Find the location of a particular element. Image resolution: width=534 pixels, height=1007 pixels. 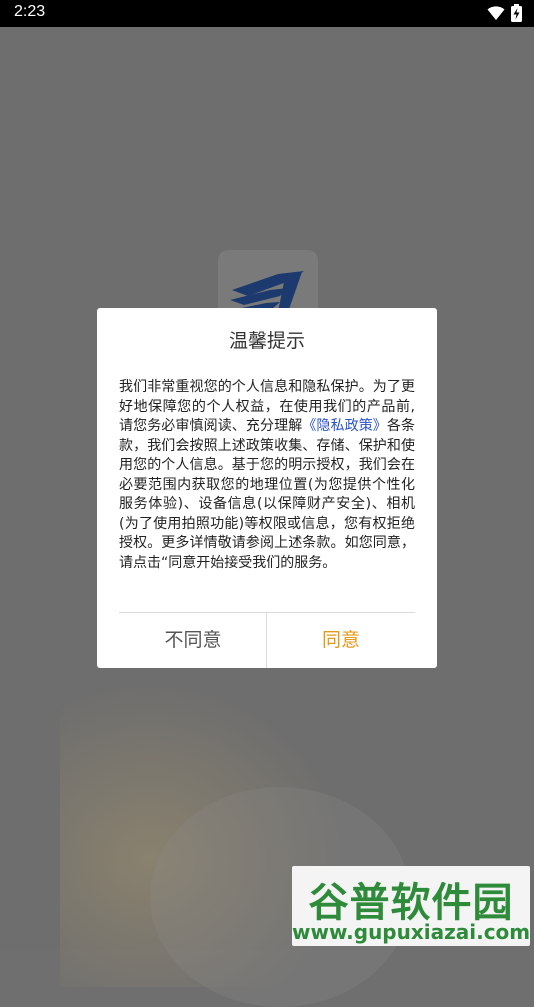

status-time: 2:23 is located at coordinates (30, 11).